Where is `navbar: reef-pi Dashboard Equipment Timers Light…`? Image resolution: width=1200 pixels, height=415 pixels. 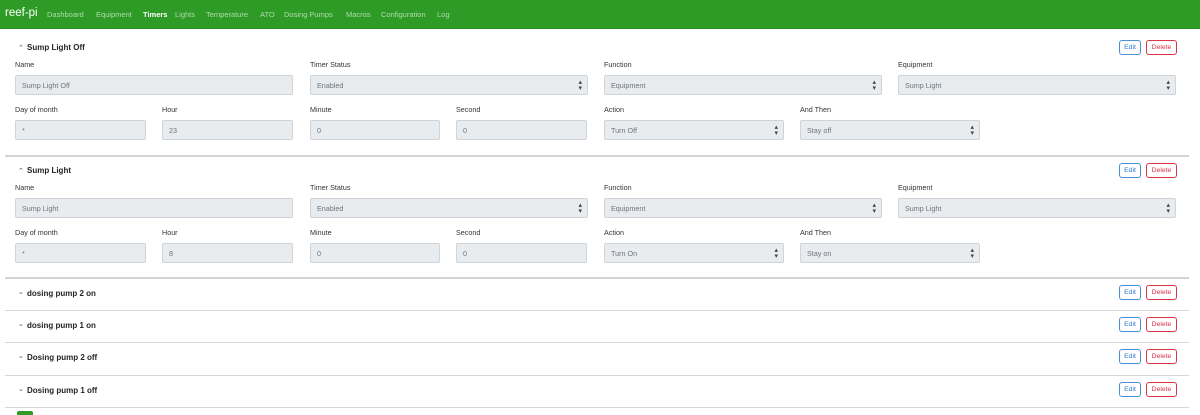 navbar: reef-pi Dashboard Equipment Timers Light… is located at coordinates (600, 14).